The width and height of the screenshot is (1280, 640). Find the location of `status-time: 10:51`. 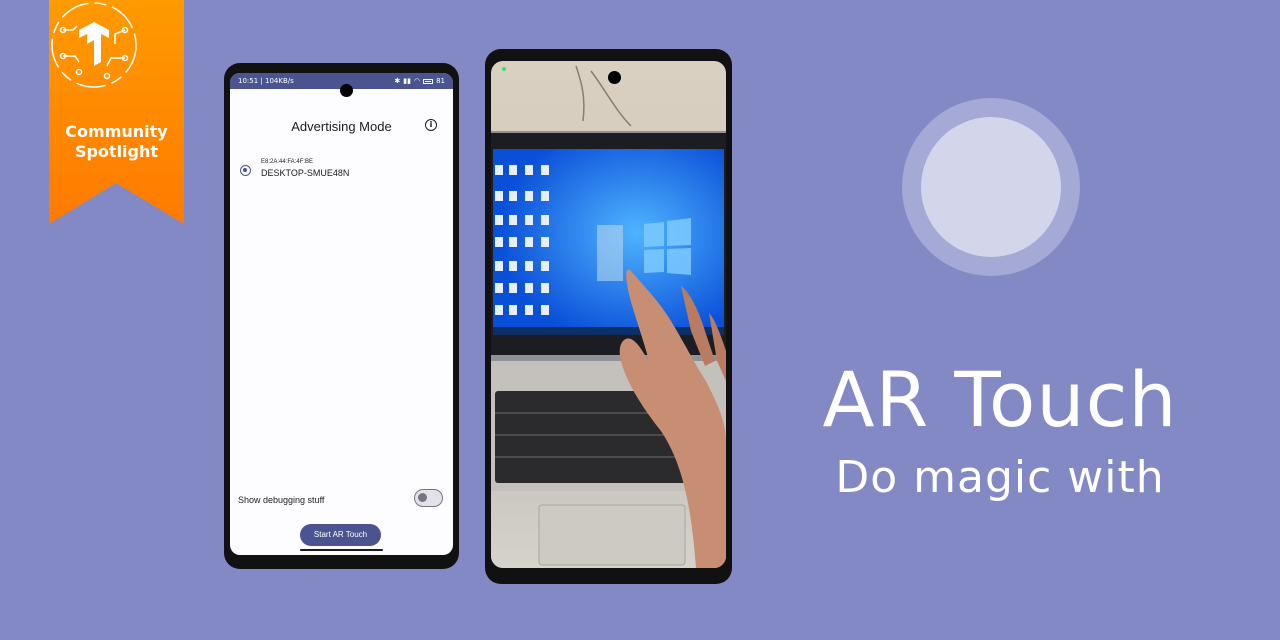

status-time: 10:51 is located at coordinates (248, 81).